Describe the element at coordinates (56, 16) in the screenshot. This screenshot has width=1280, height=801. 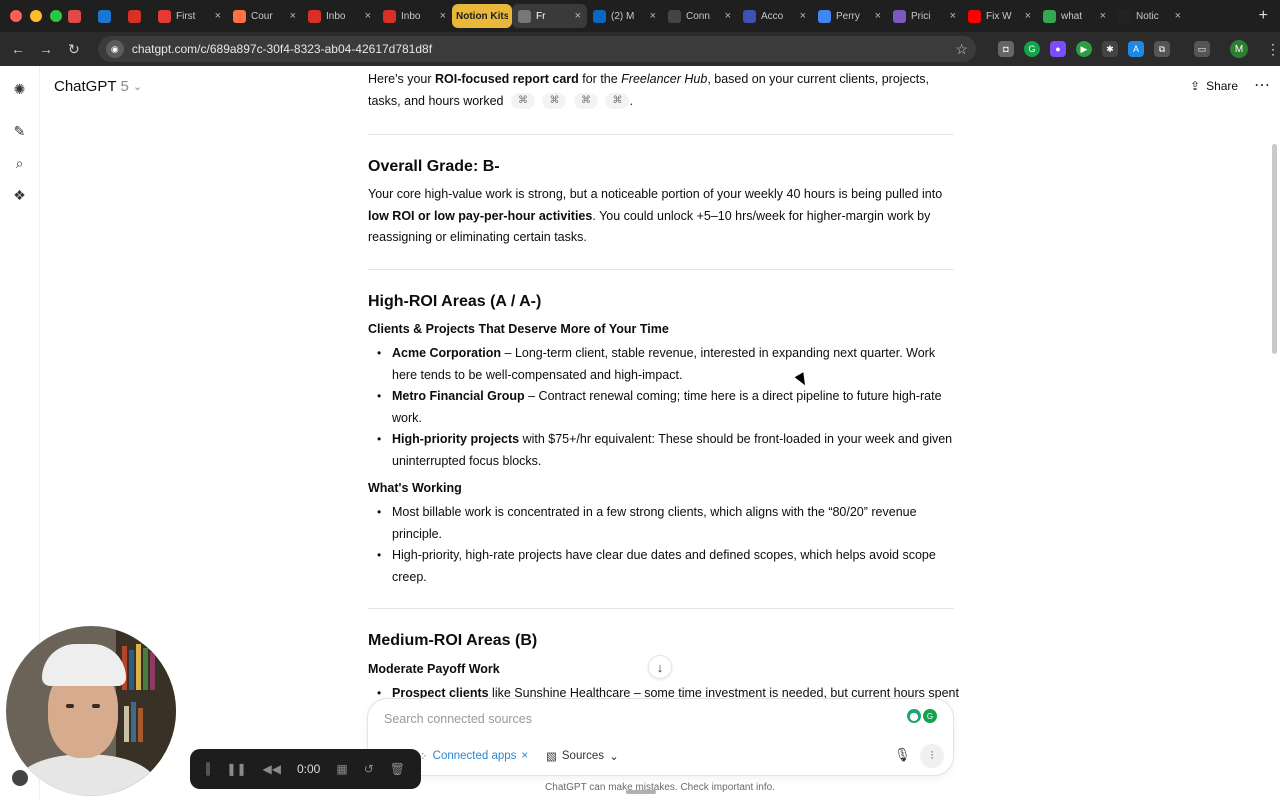
I see `maximize-window-button` at that location.